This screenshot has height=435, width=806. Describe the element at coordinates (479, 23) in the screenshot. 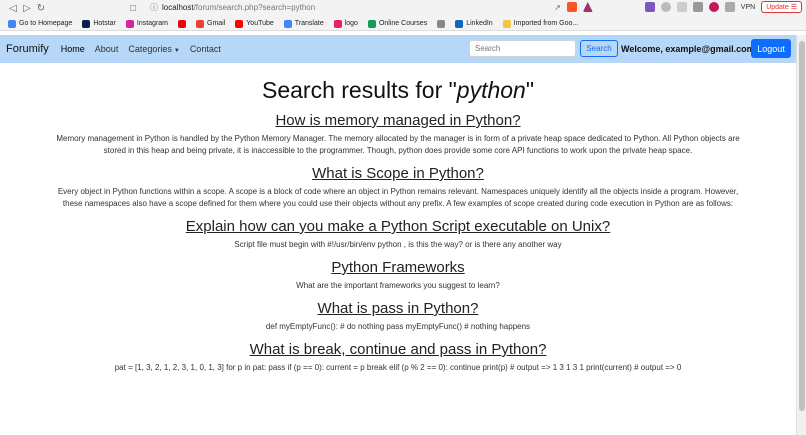

I see `bookmark-label: LinkedIn` at that location.